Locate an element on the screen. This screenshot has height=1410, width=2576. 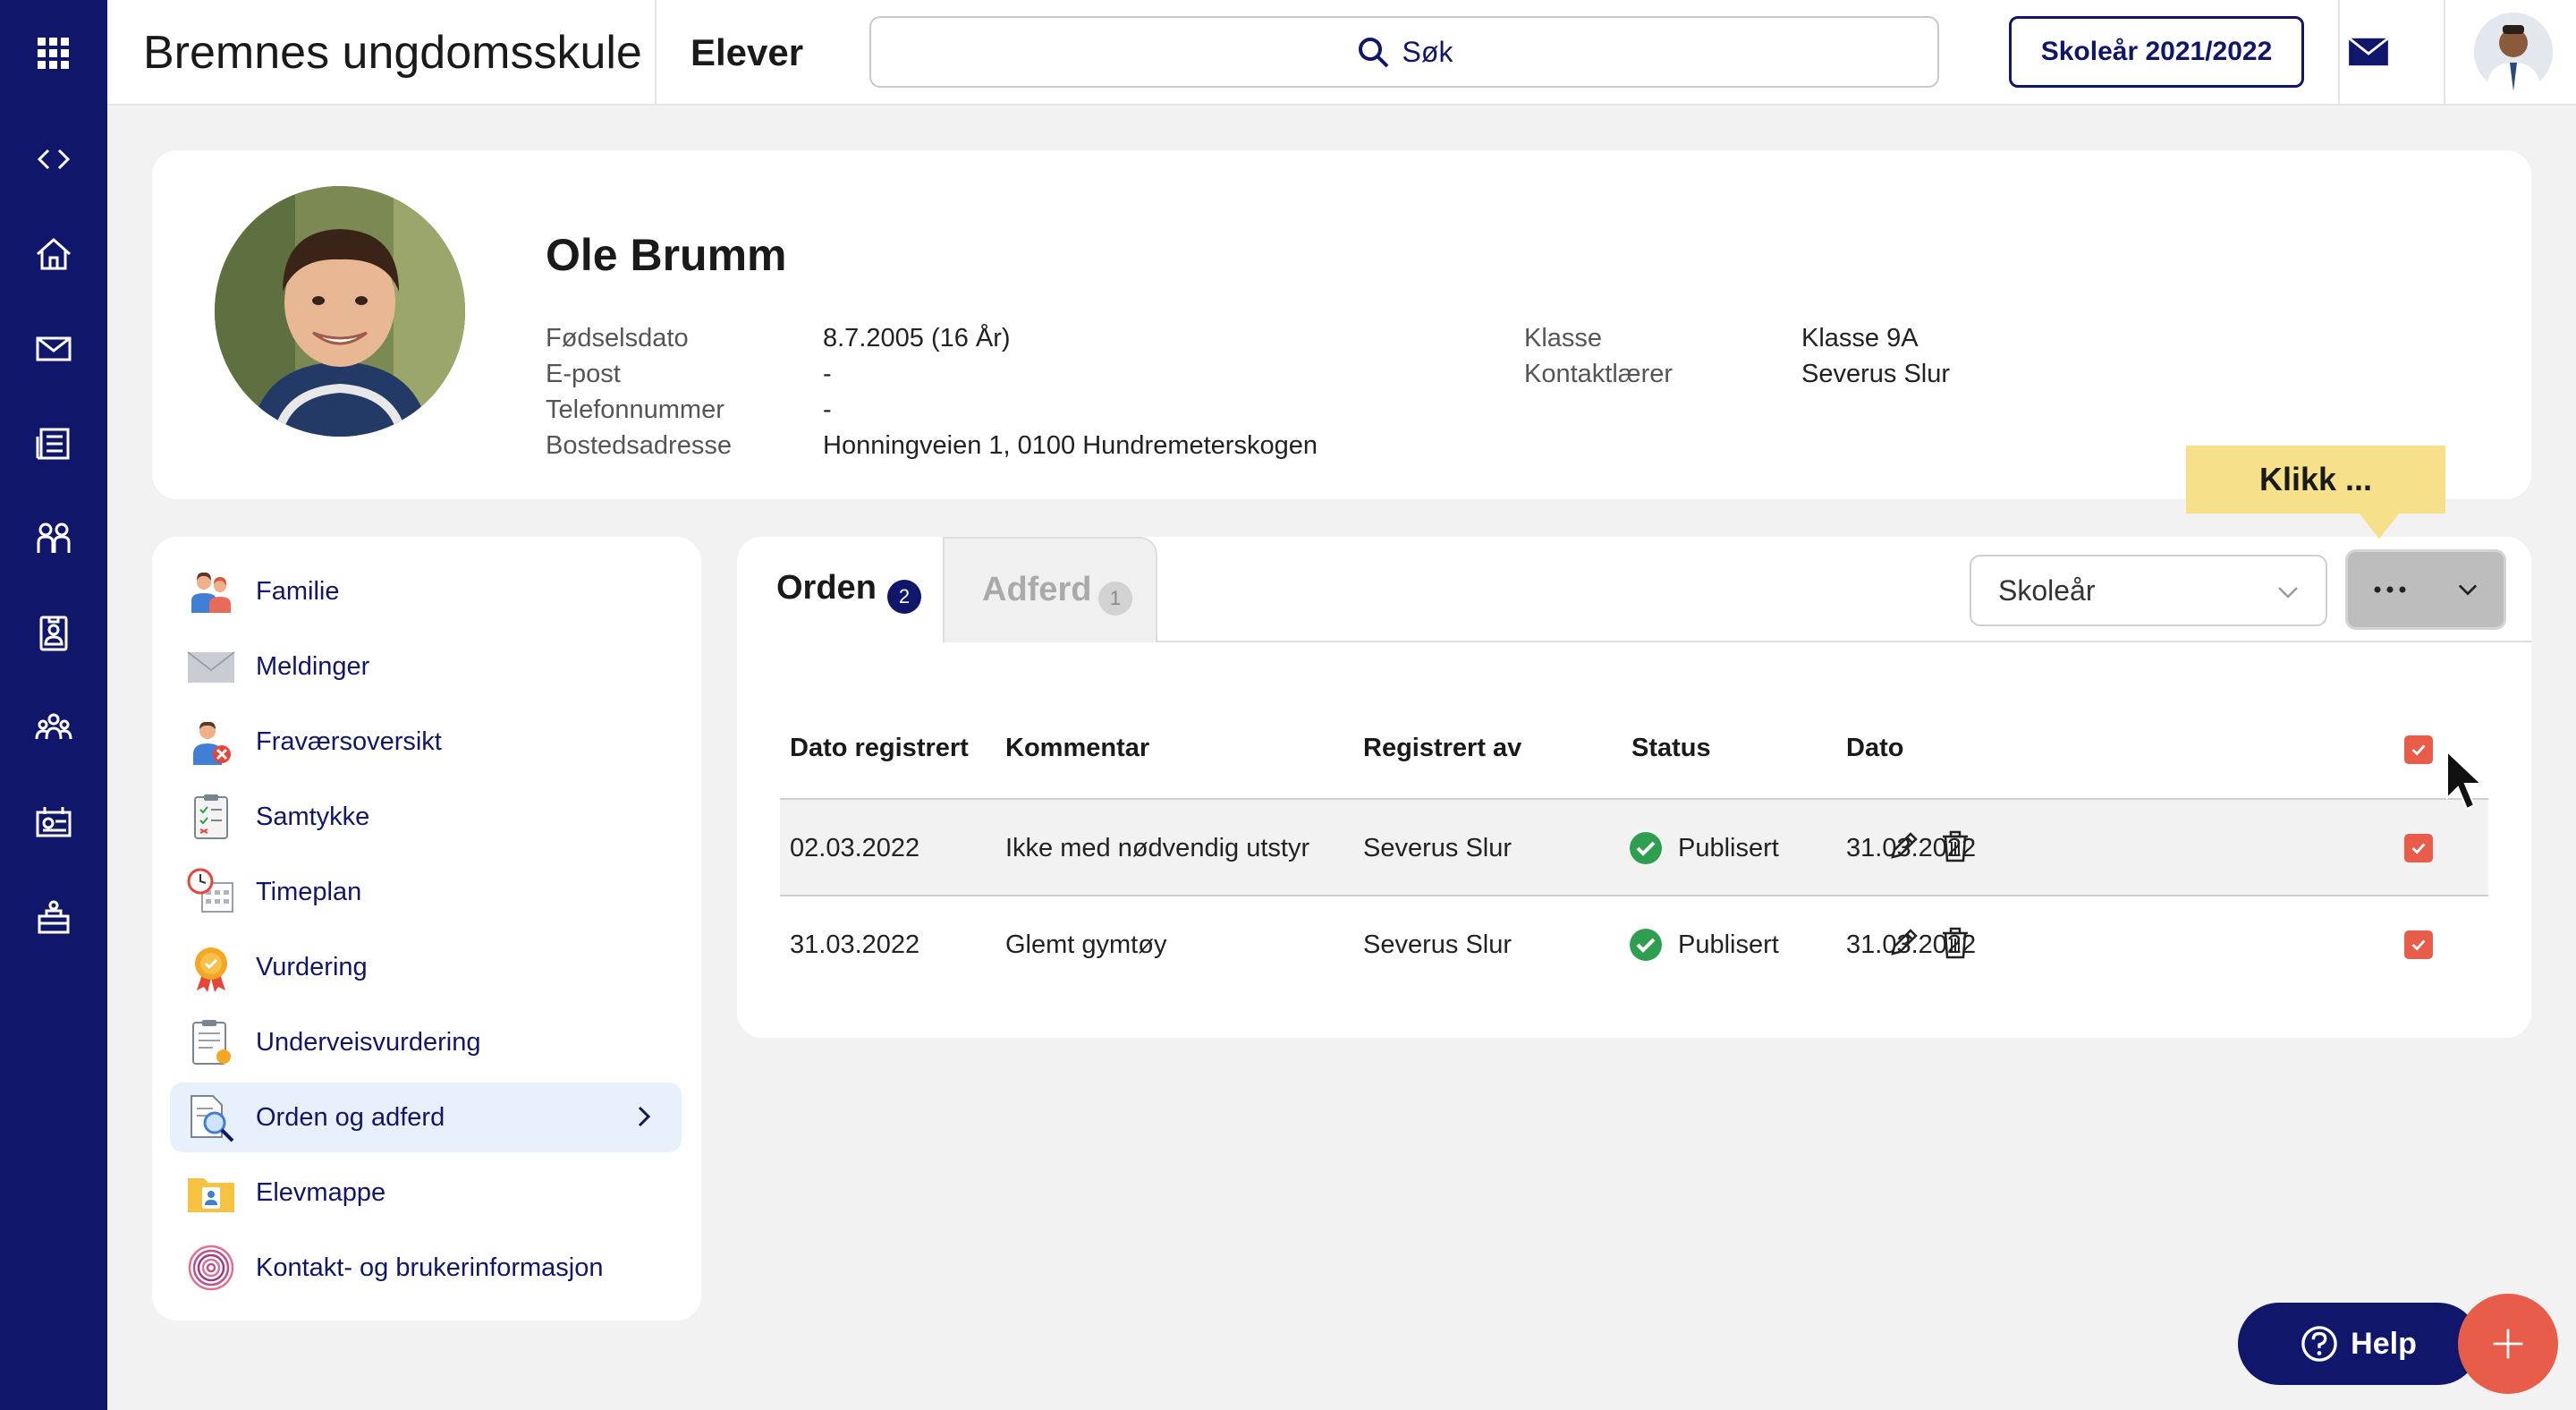
select-value: Skoleår is located at coordinates (2047, 590).